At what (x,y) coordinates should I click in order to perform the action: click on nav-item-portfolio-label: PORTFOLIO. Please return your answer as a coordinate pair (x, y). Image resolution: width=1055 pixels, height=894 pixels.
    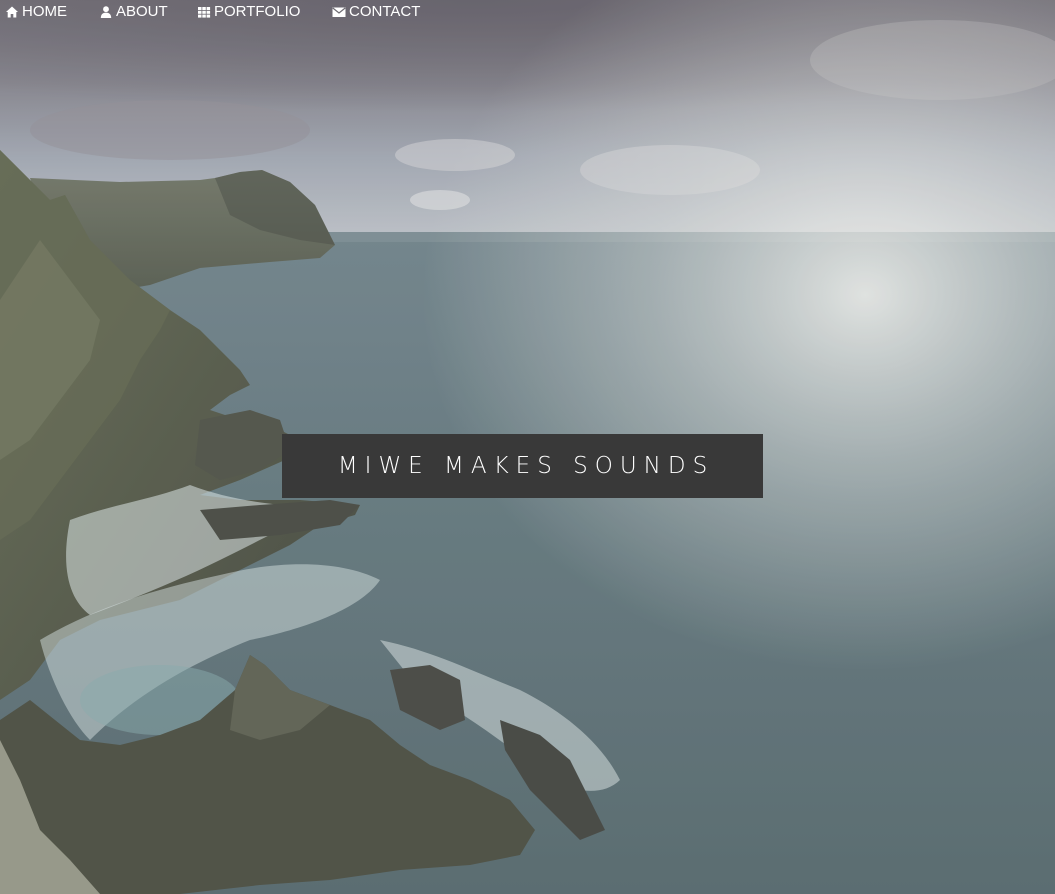
    Looking at the image, I should click on (257, 11).